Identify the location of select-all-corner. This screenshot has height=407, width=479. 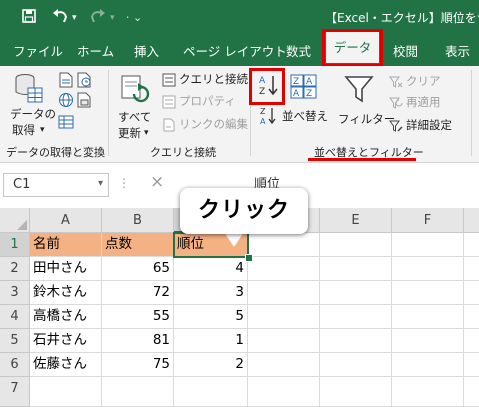
(15, 220).